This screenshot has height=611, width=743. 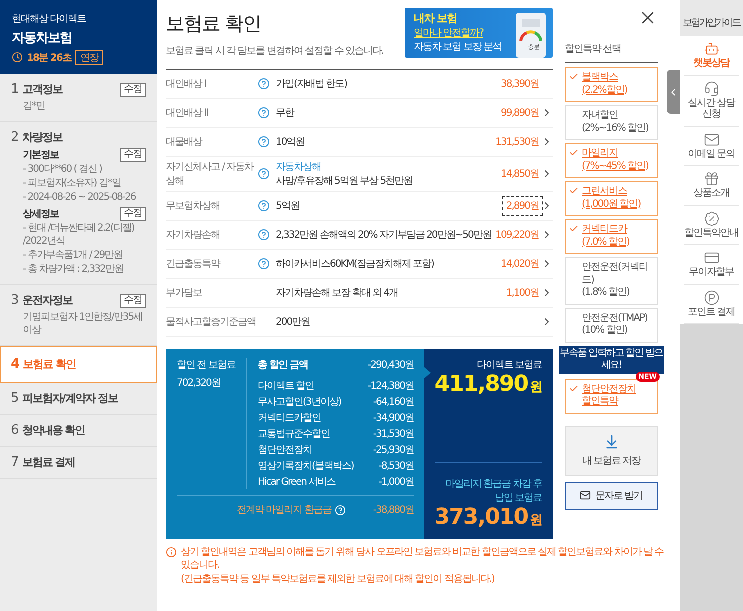 I want to click on brand-name: 현대해상 다이렉트, so click(x=50, y=19).